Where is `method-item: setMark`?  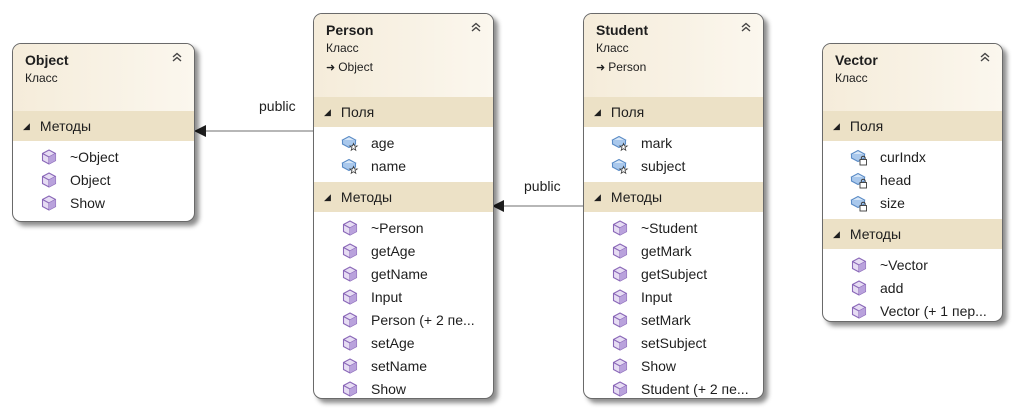
method-item: setMark is located at coordinates (673, 319).